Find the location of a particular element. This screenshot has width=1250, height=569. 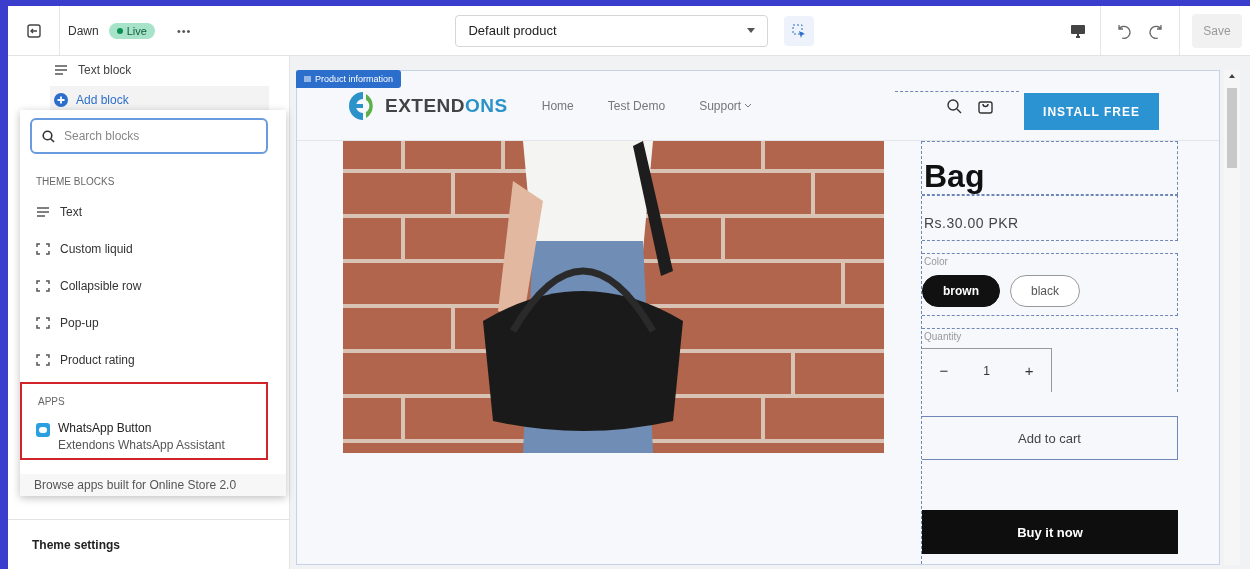

plus-icon is located at coordinates (61, 100).